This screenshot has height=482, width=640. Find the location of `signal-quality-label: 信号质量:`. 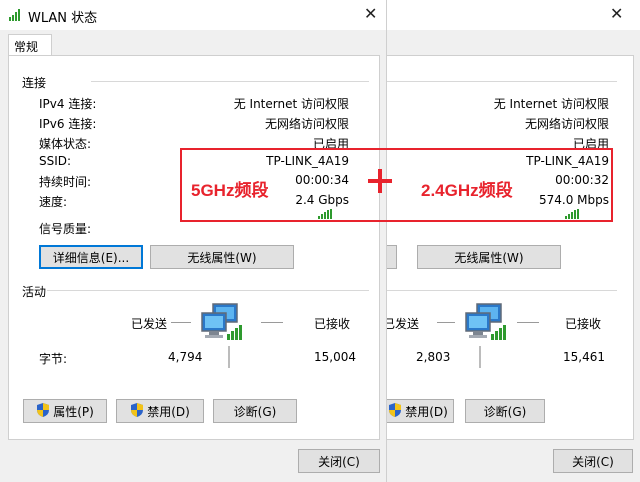

signal-quality-label: 信号质量: is located at coordinates (65, 229).